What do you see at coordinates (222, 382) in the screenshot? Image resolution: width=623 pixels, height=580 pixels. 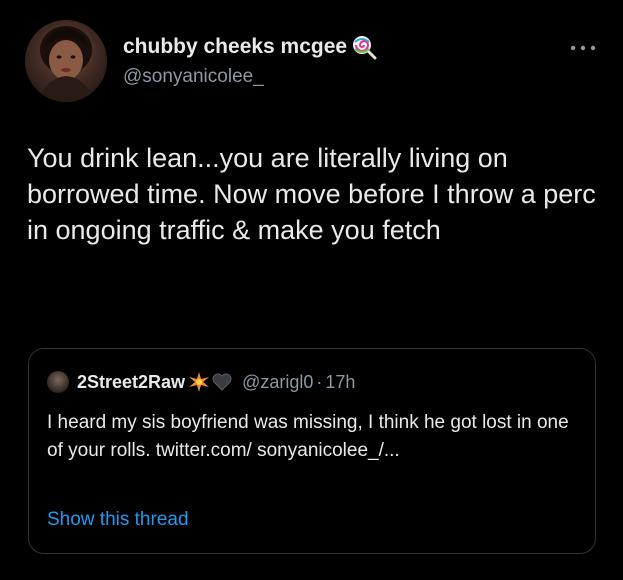 I see `black-heart-icon` at bounding box center [222, 382].